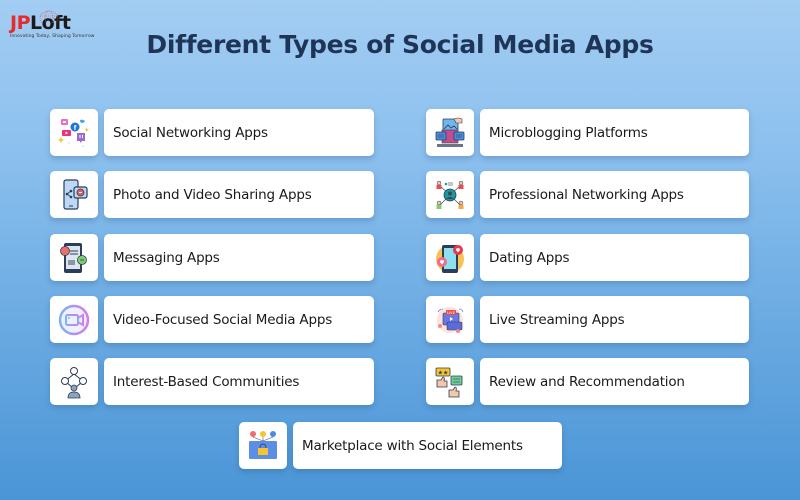  What do you see at coordinates (75, 128) in the screenshot?
I see `svg-text: f` at bounding box center [75, 128].